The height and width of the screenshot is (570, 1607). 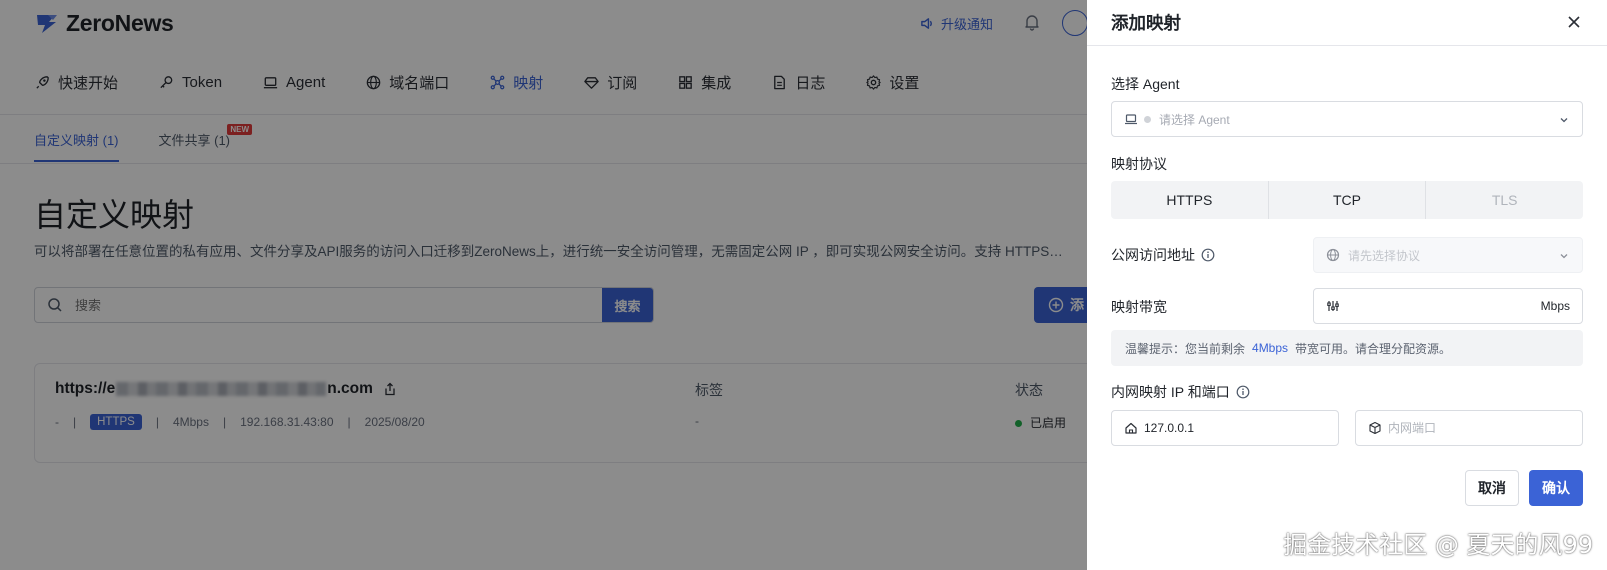 I want to click on internal-ip-label: 内网映射 IP 和端口, so click(x=1180, y=392).